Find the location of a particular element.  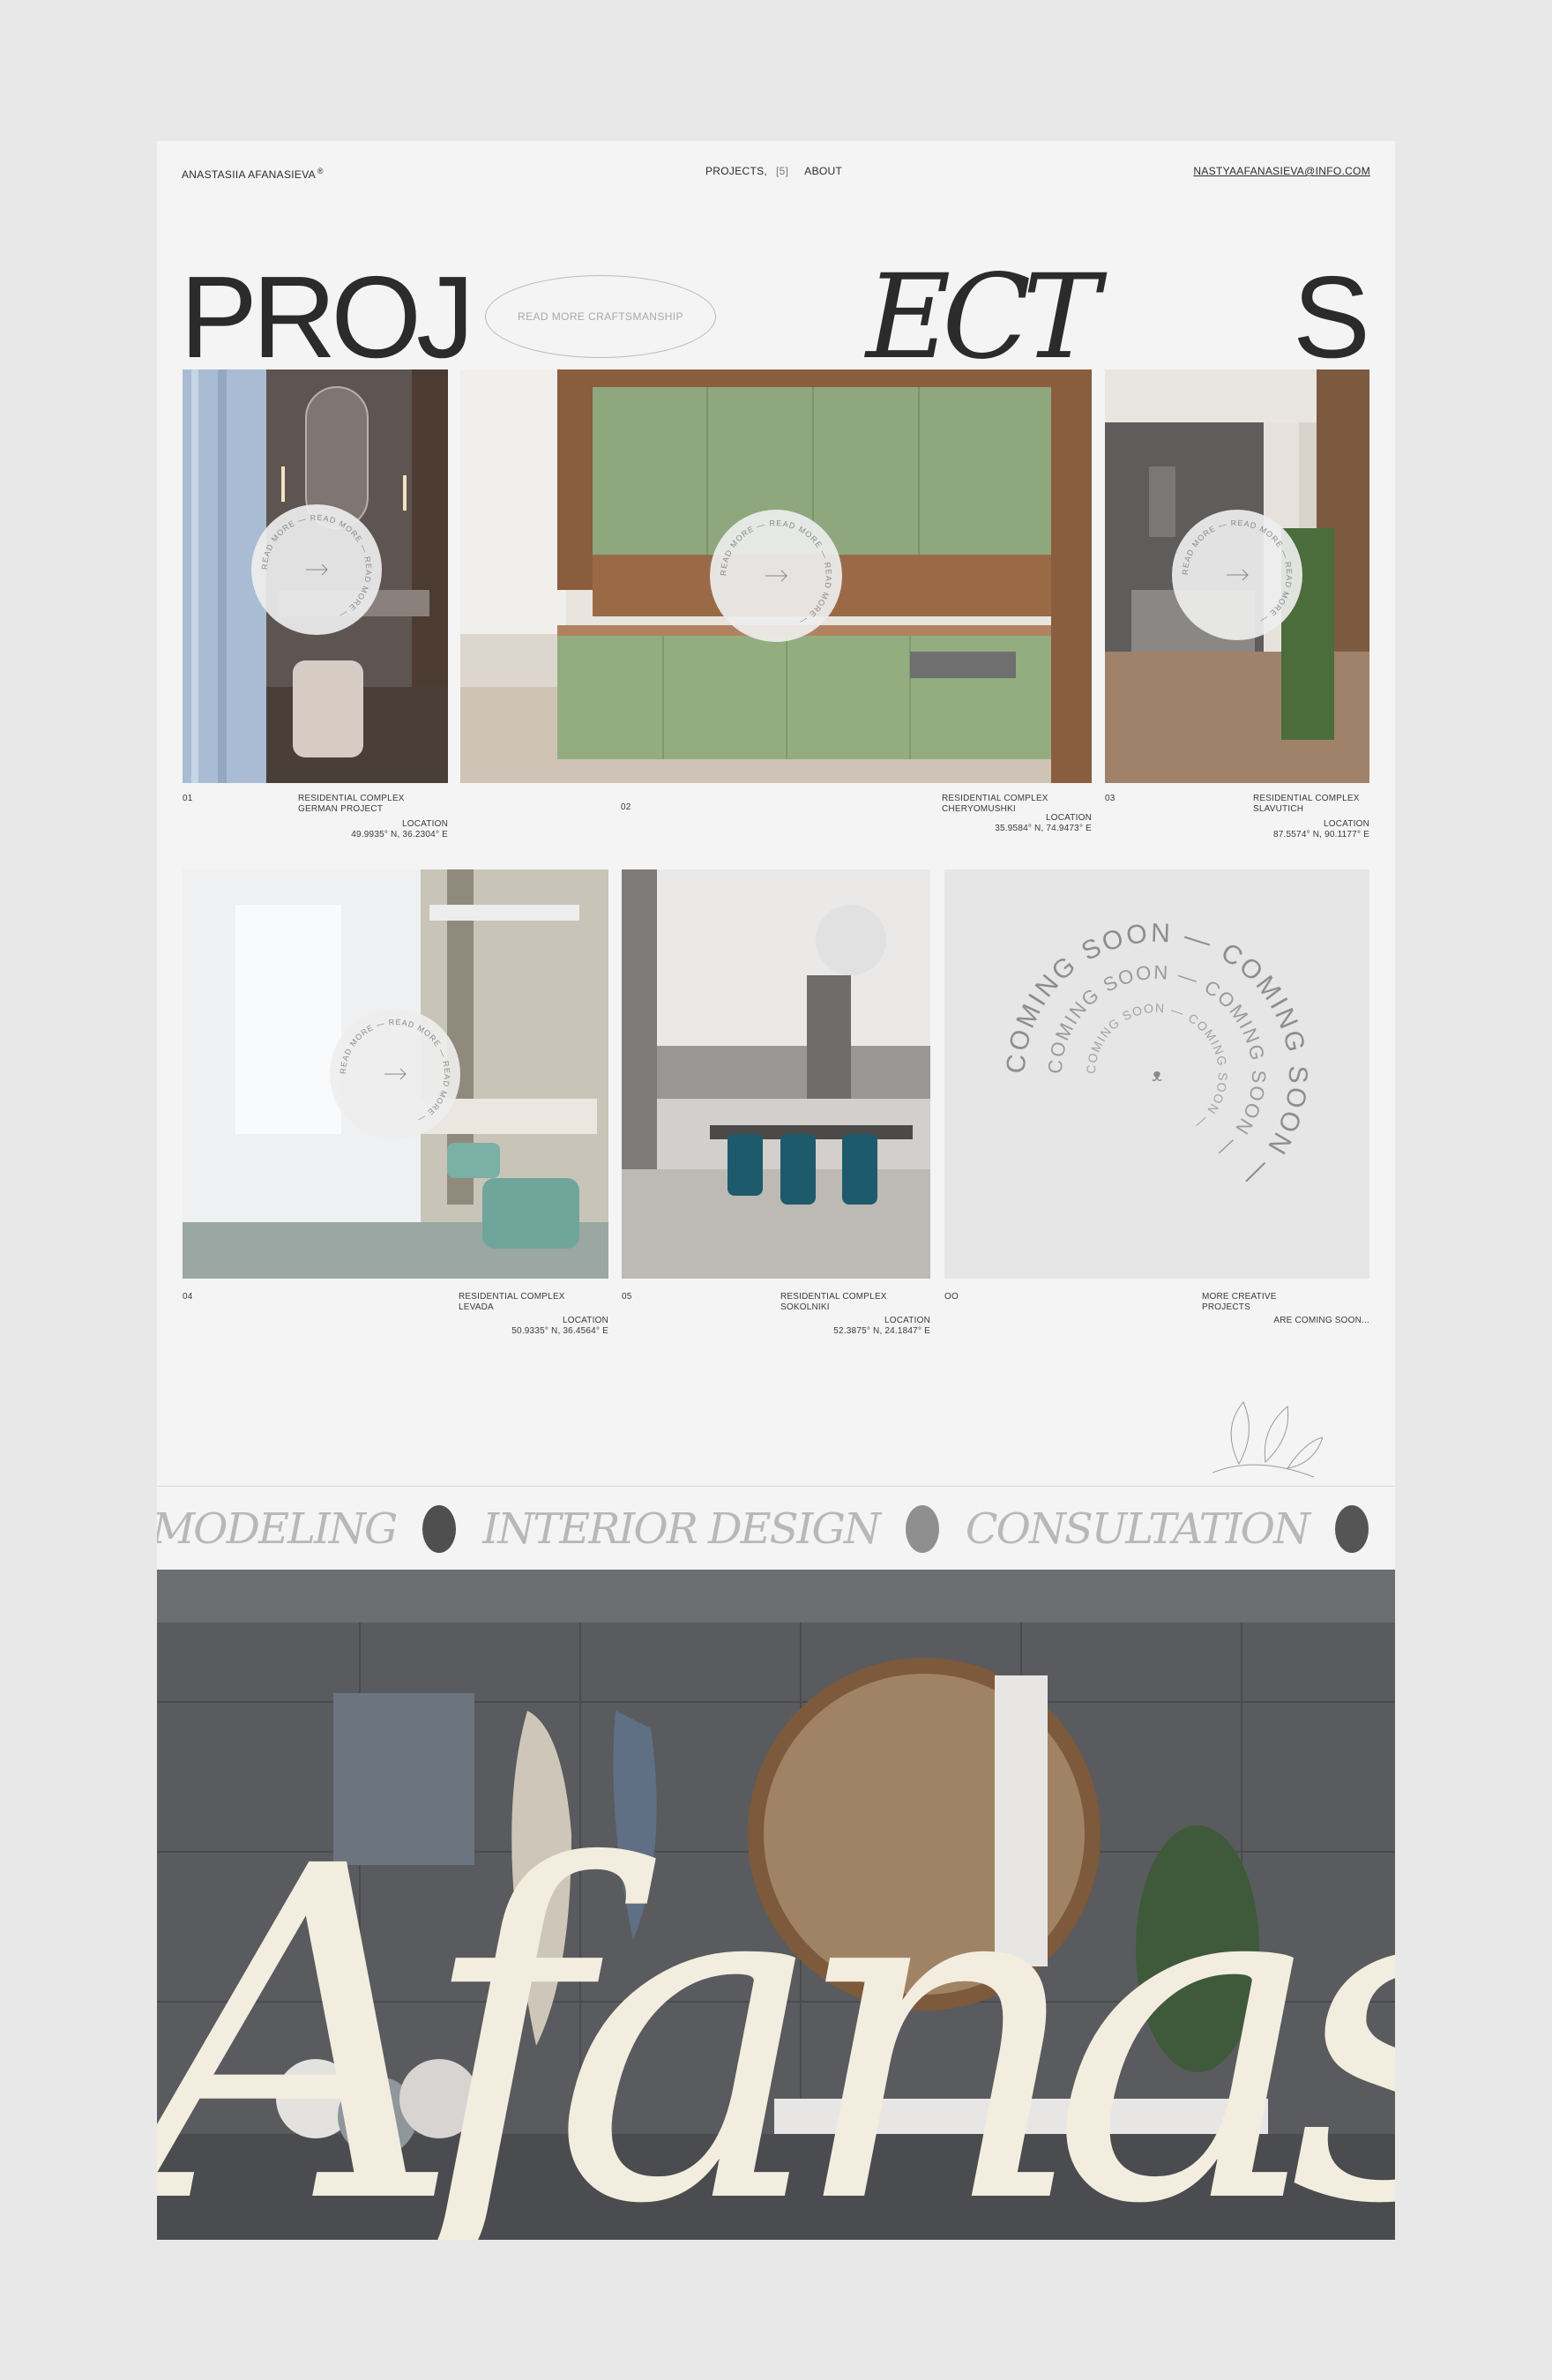

read-more-craftsmanship-button: READ MORE CRAFTSMANSHIP is located at coordinates (600, 316).